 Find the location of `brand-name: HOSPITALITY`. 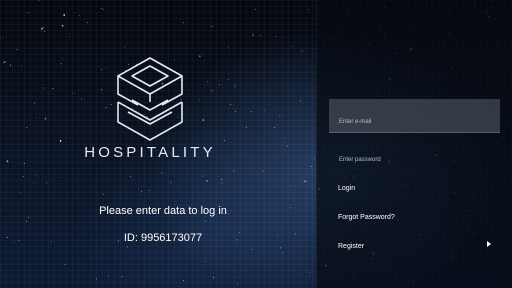

brand-name: HOSPITALITY is located at coordinates (150, 152).